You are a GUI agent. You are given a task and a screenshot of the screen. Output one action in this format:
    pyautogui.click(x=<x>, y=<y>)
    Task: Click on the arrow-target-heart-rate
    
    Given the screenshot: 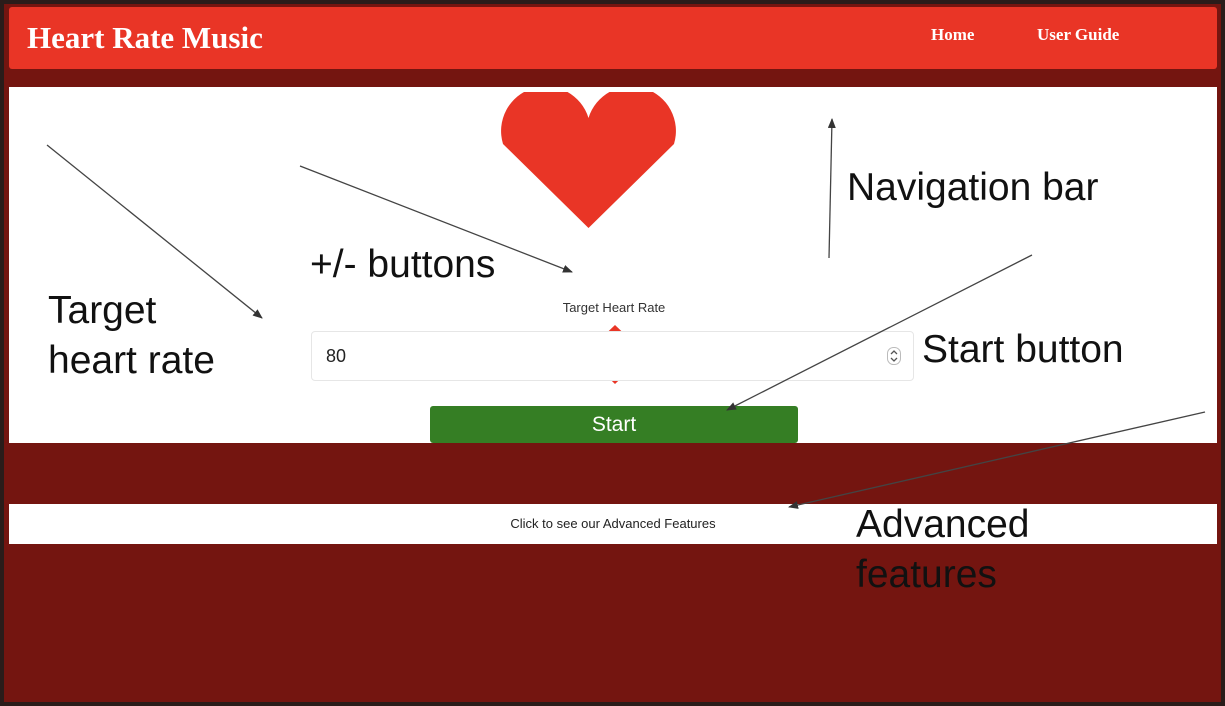 What is the action you would take?
    pyautogui.click(x=154, y=231)
    